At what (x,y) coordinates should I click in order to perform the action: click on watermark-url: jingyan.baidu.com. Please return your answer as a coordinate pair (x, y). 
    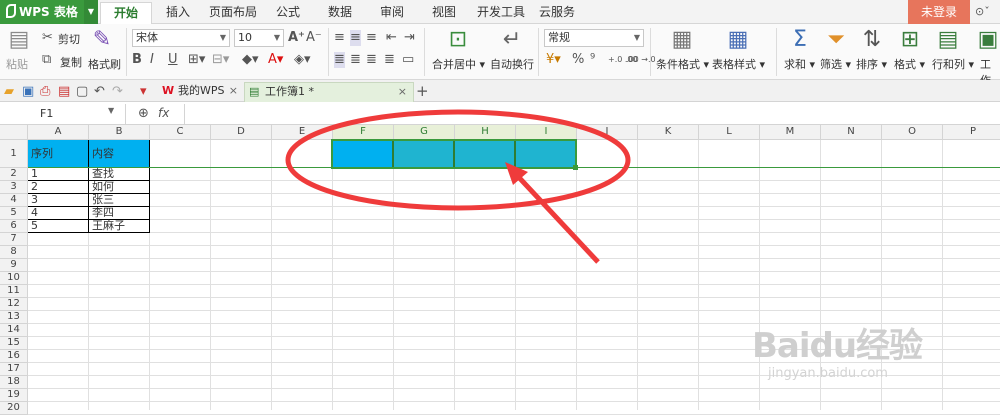
    Looking at the image, I should click on (828, 373).